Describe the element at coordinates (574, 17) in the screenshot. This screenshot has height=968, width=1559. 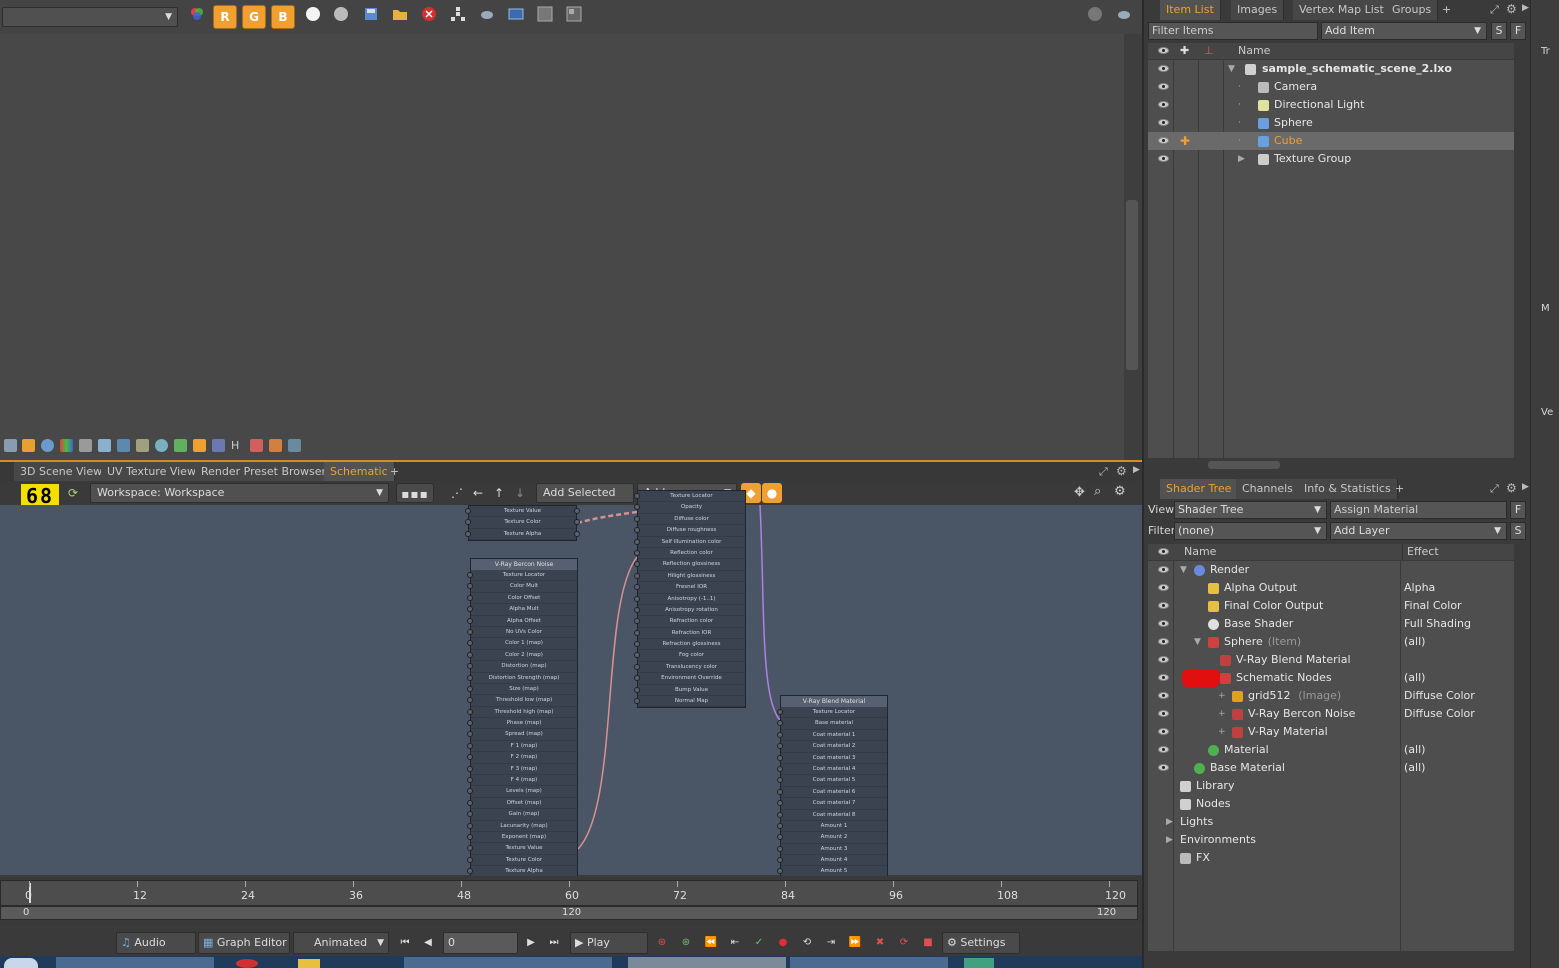
I see `compare-icon` at that location.